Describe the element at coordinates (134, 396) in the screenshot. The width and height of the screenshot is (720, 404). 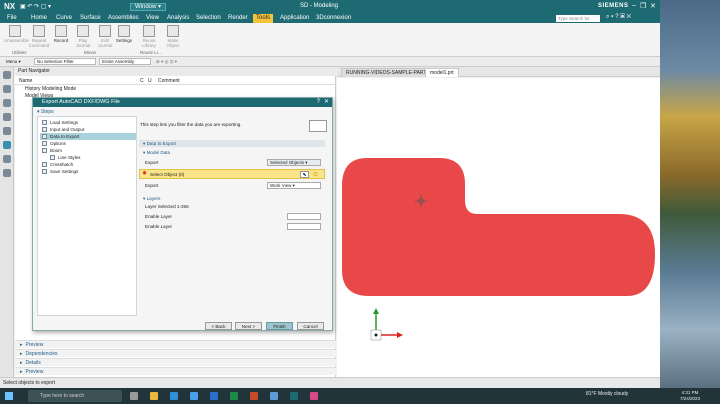
I see `task-view-icon` at that location.